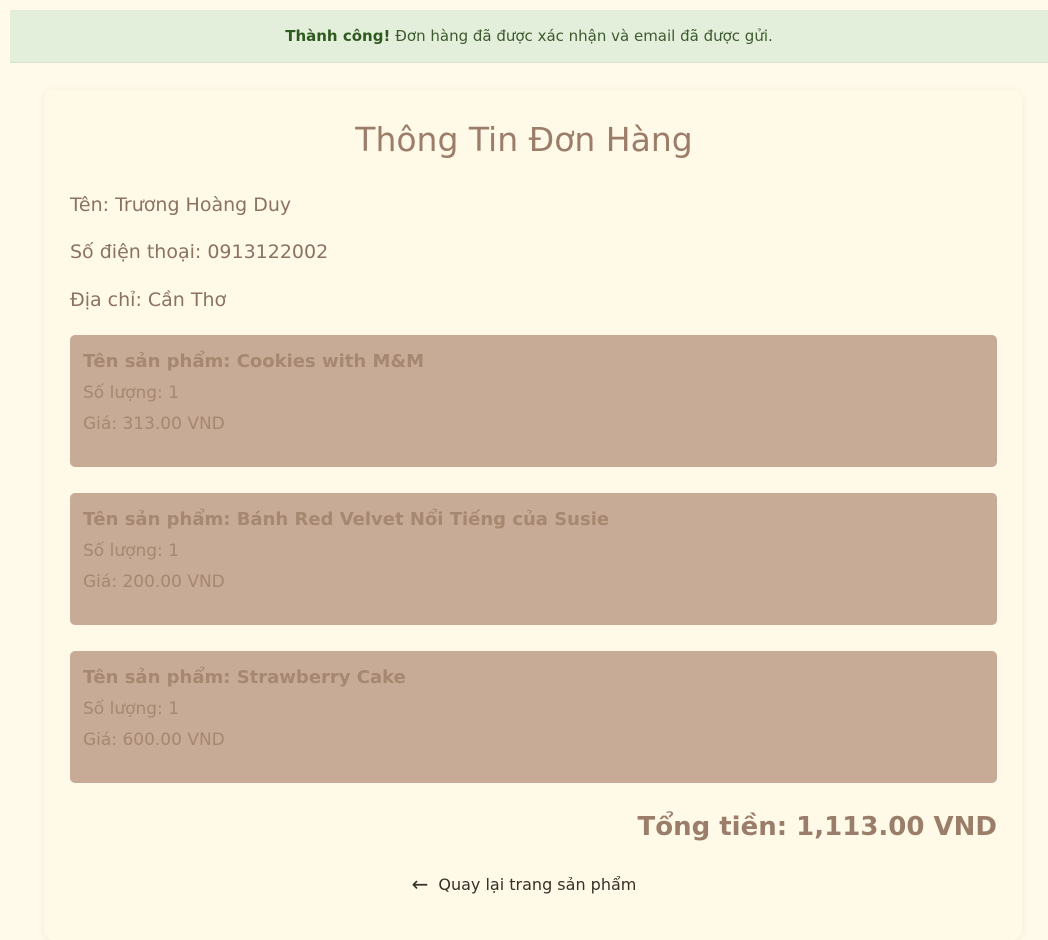 Image resolution: width=1048 pixels, height=940 pixels. Describe the element at coordinates (420, 884) in the screenshot. I see `arrow-left-icon: ←` at that location.